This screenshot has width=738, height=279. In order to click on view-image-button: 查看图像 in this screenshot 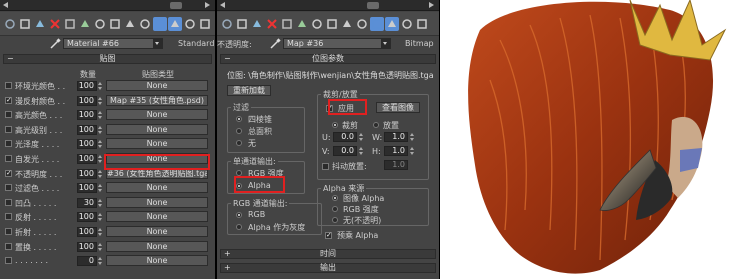, I will do `click(398, 107)`.